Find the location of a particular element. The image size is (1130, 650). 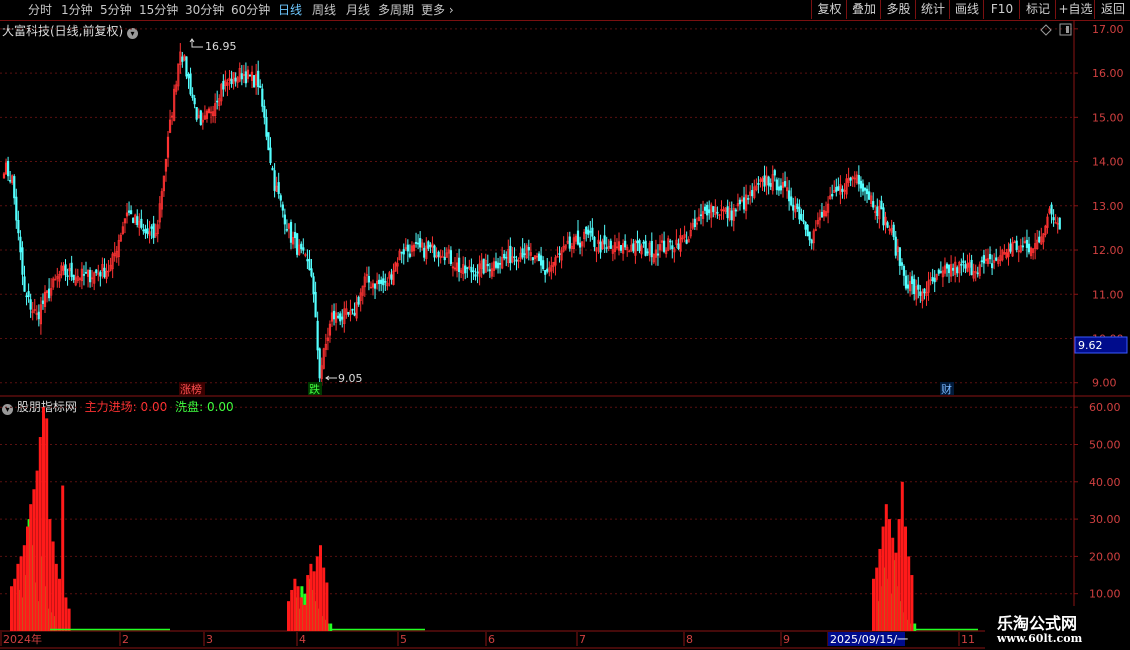

period-tab-3: 15分钟 is located at coordinates (158, 10).